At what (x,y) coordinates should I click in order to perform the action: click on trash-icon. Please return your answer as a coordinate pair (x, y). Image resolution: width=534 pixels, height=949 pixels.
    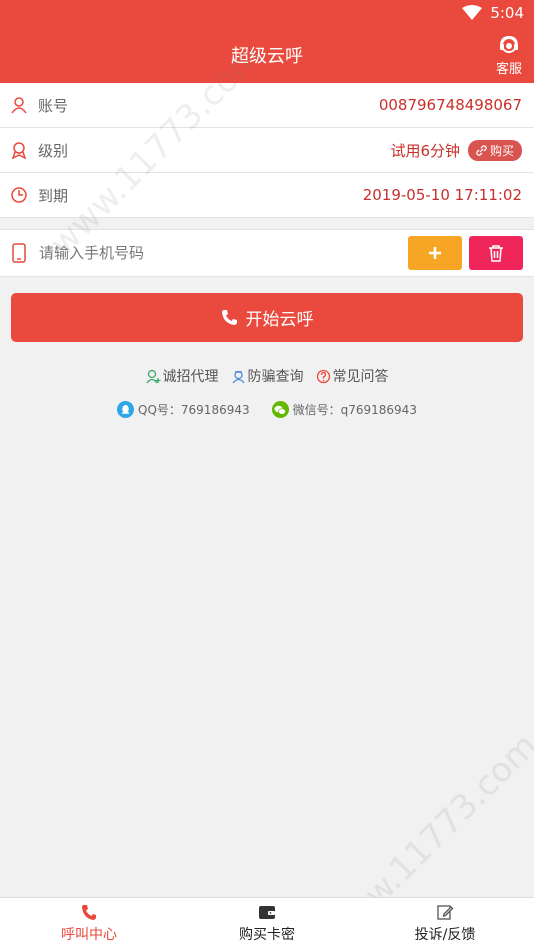
    Looking at the image, I should click on (496, 253).